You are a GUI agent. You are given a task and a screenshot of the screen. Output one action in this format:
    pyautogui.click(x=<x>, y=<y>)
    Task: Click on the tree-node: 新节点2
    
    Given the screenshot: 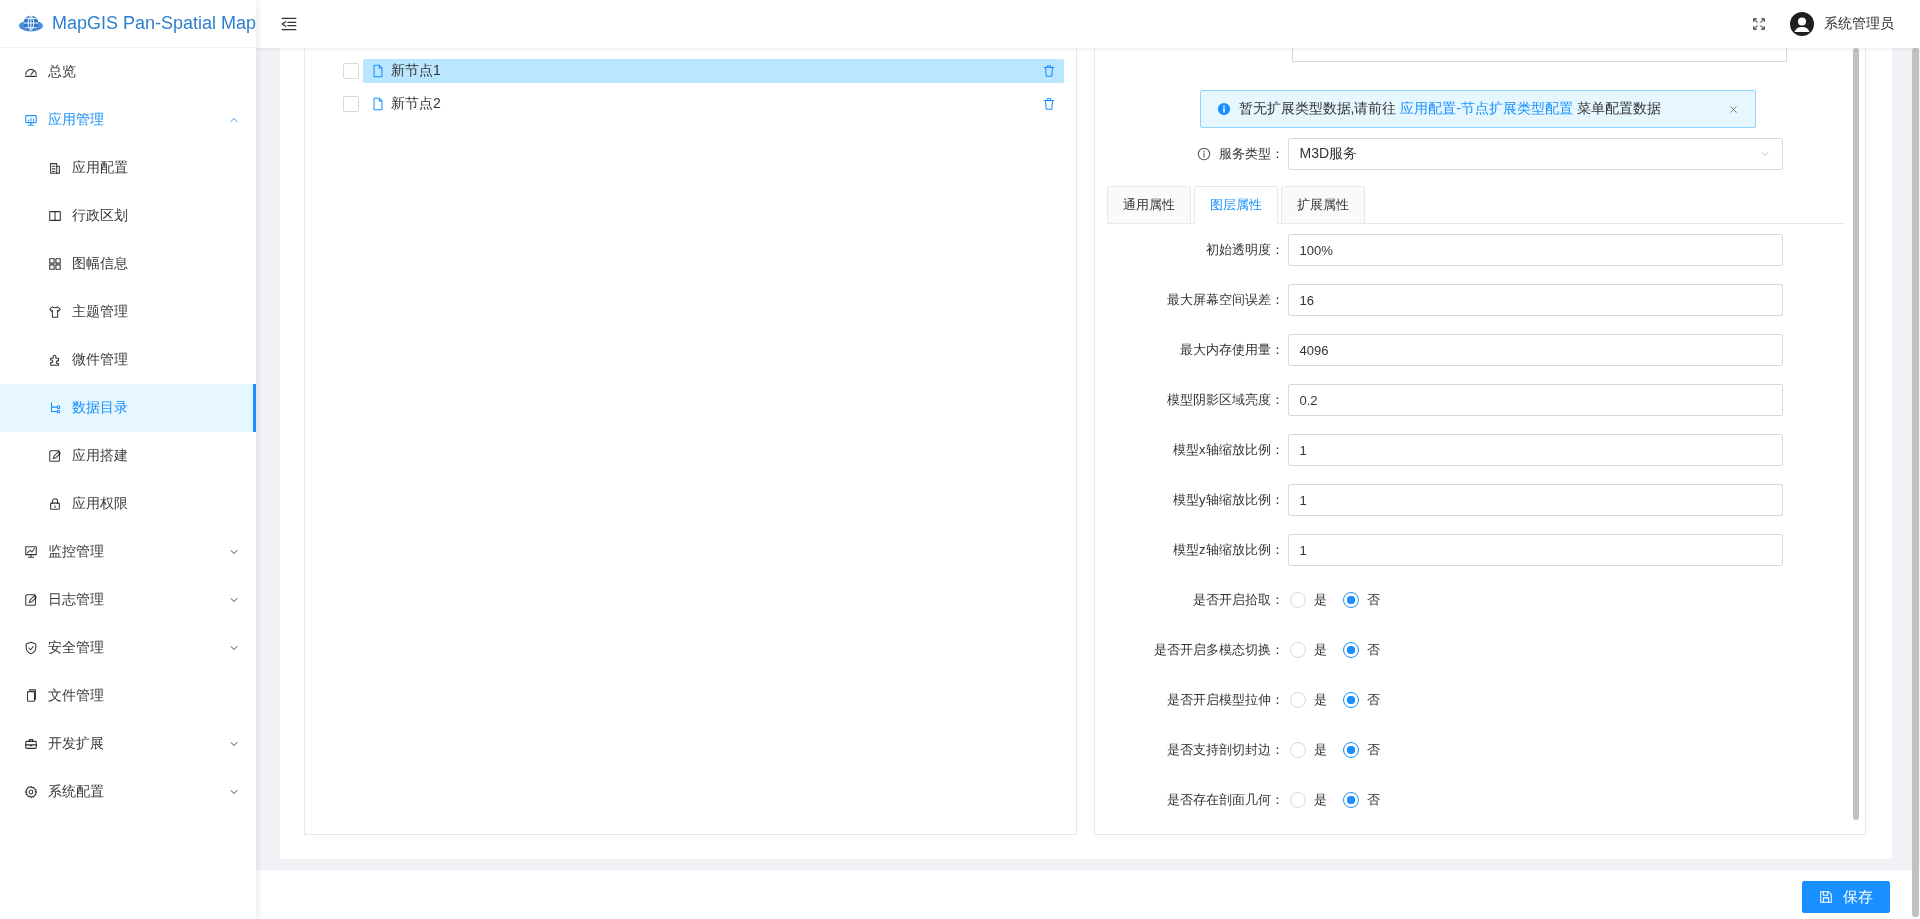 What is the action you would take?
    pyautogui.click(x=713, y=103)
    